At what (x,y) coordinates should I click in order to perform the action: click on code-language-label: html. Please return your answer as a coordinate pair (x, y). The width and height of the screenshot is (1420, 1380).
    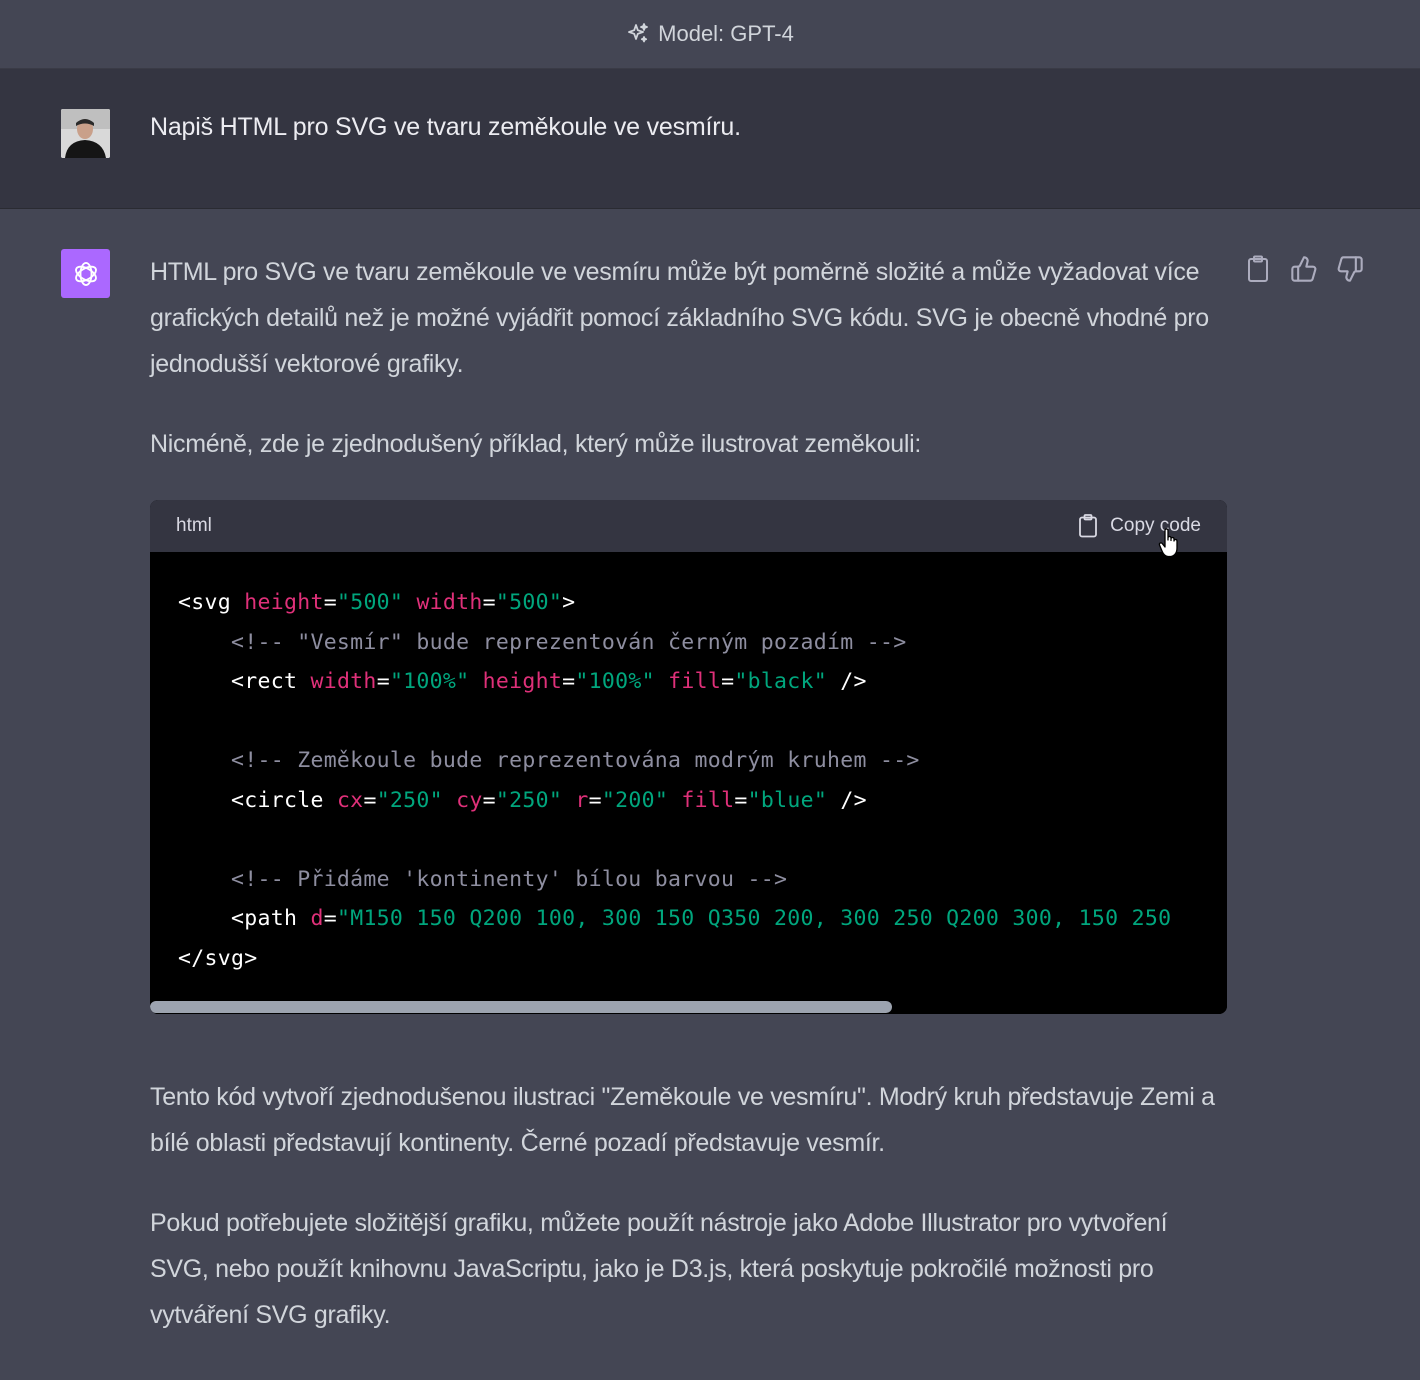
    Looking at the image, I should click on (194, 525).